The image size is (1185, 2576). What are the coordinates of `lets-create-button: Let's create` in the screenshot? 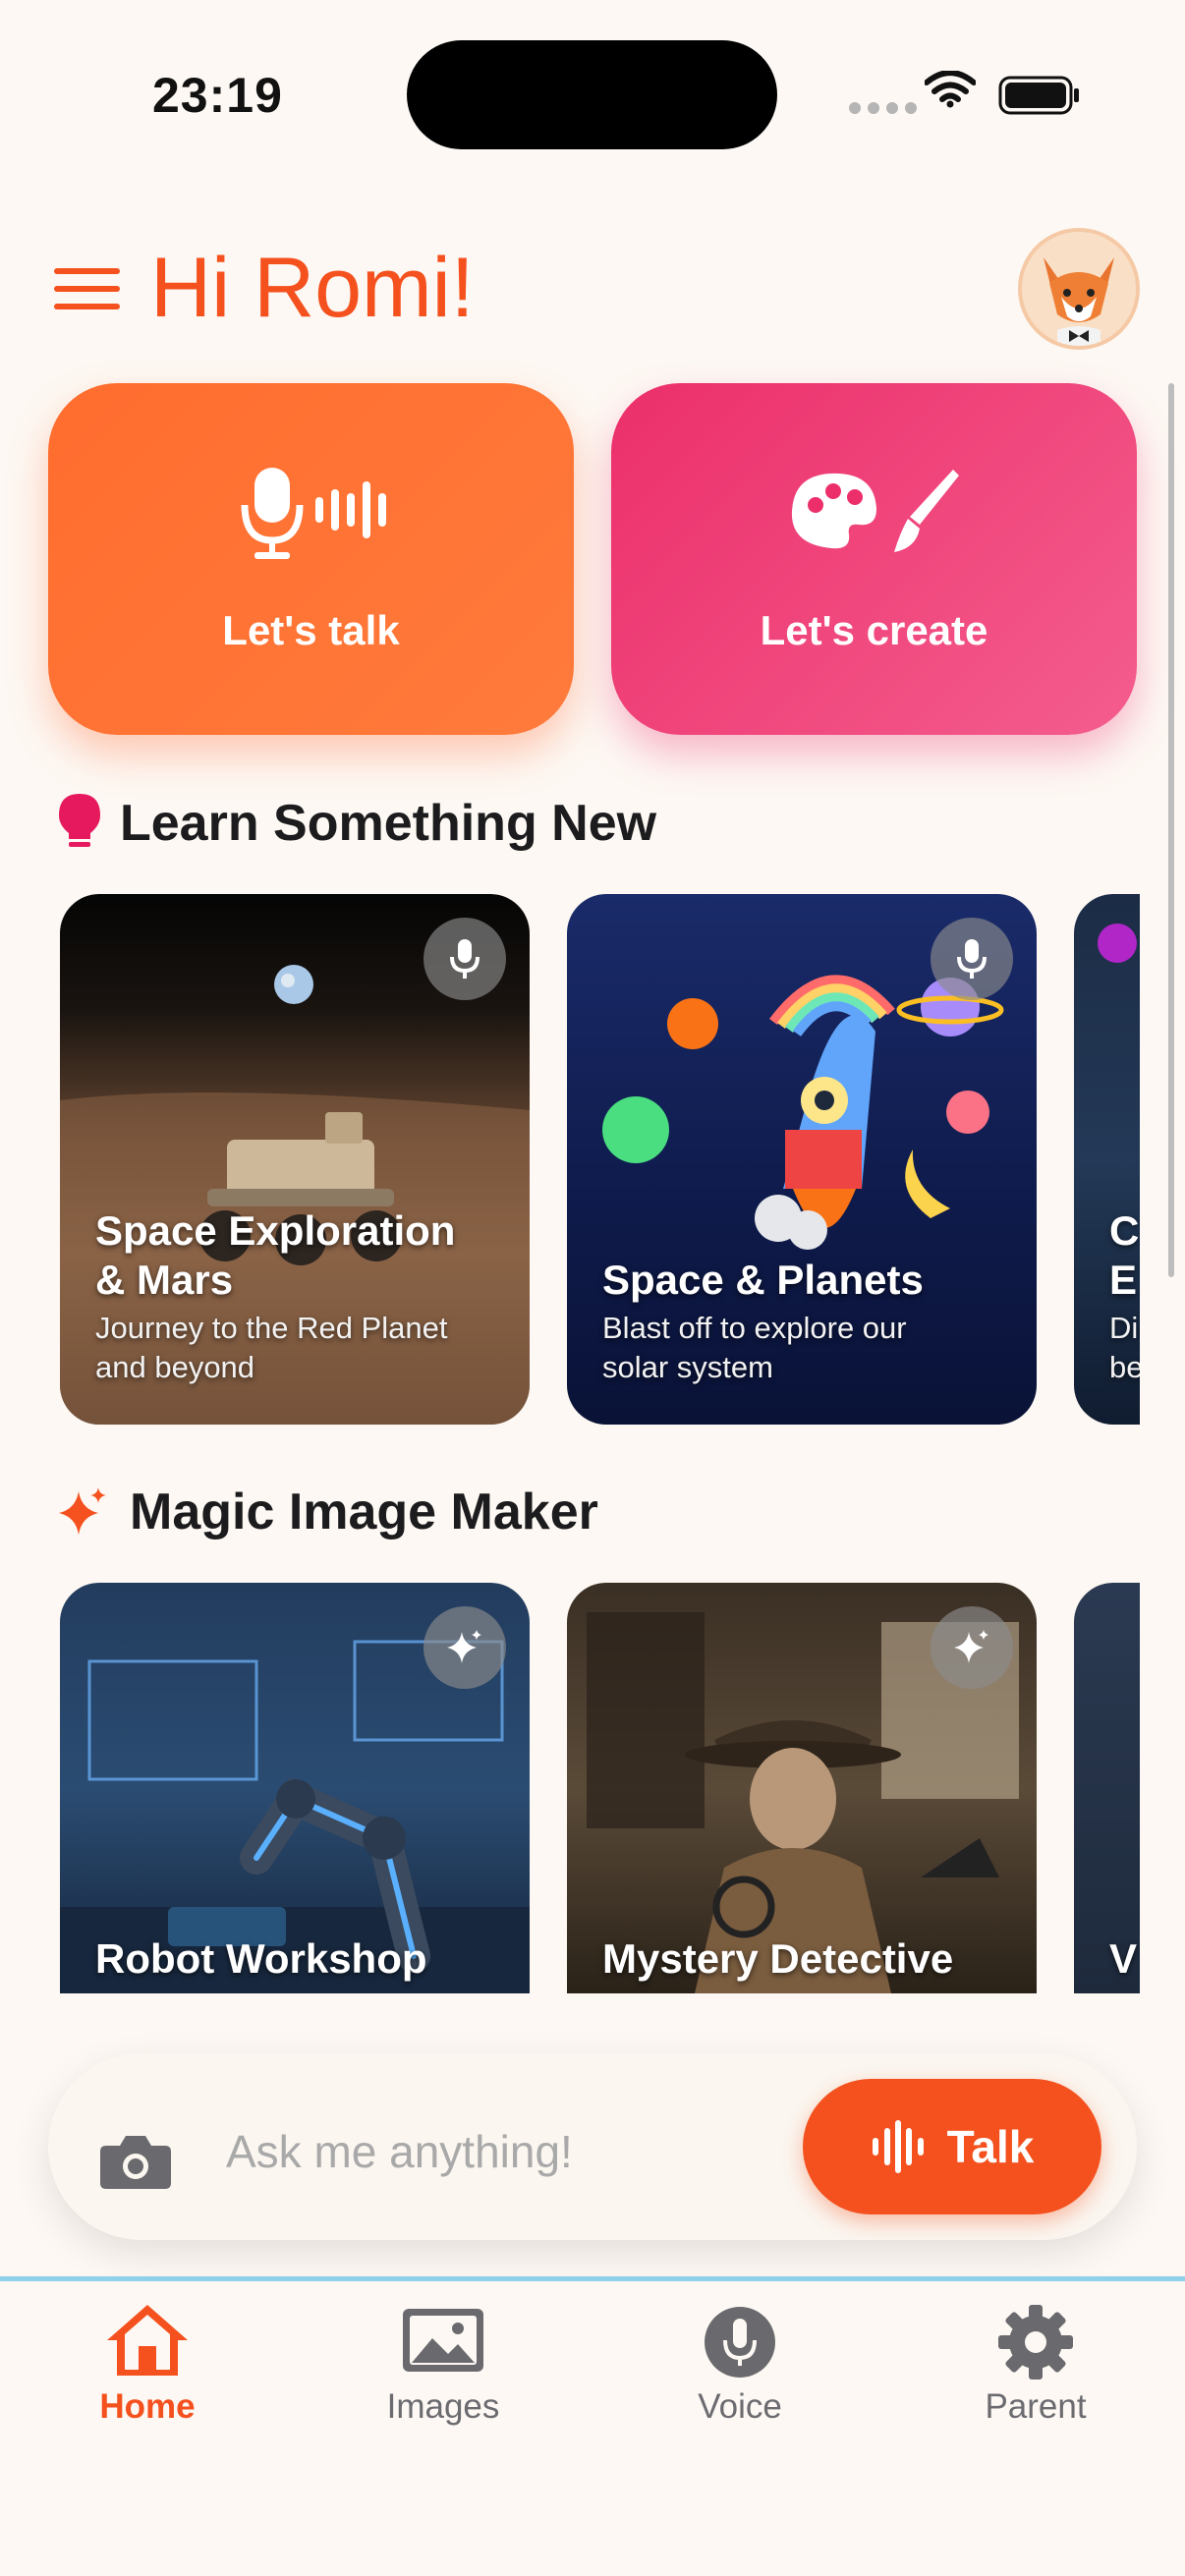 It's located at (874, 559).